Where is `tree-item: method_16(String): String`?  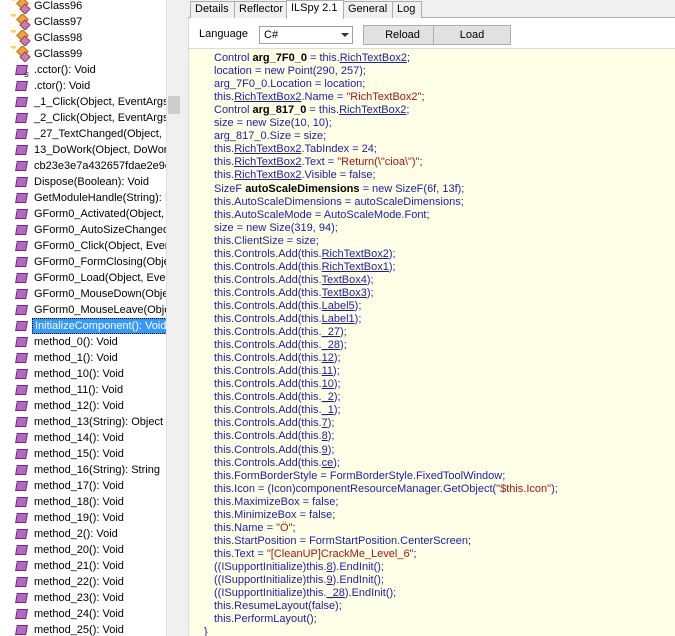
tree-item: method_16(String): String is located at coordinates (83, 470).